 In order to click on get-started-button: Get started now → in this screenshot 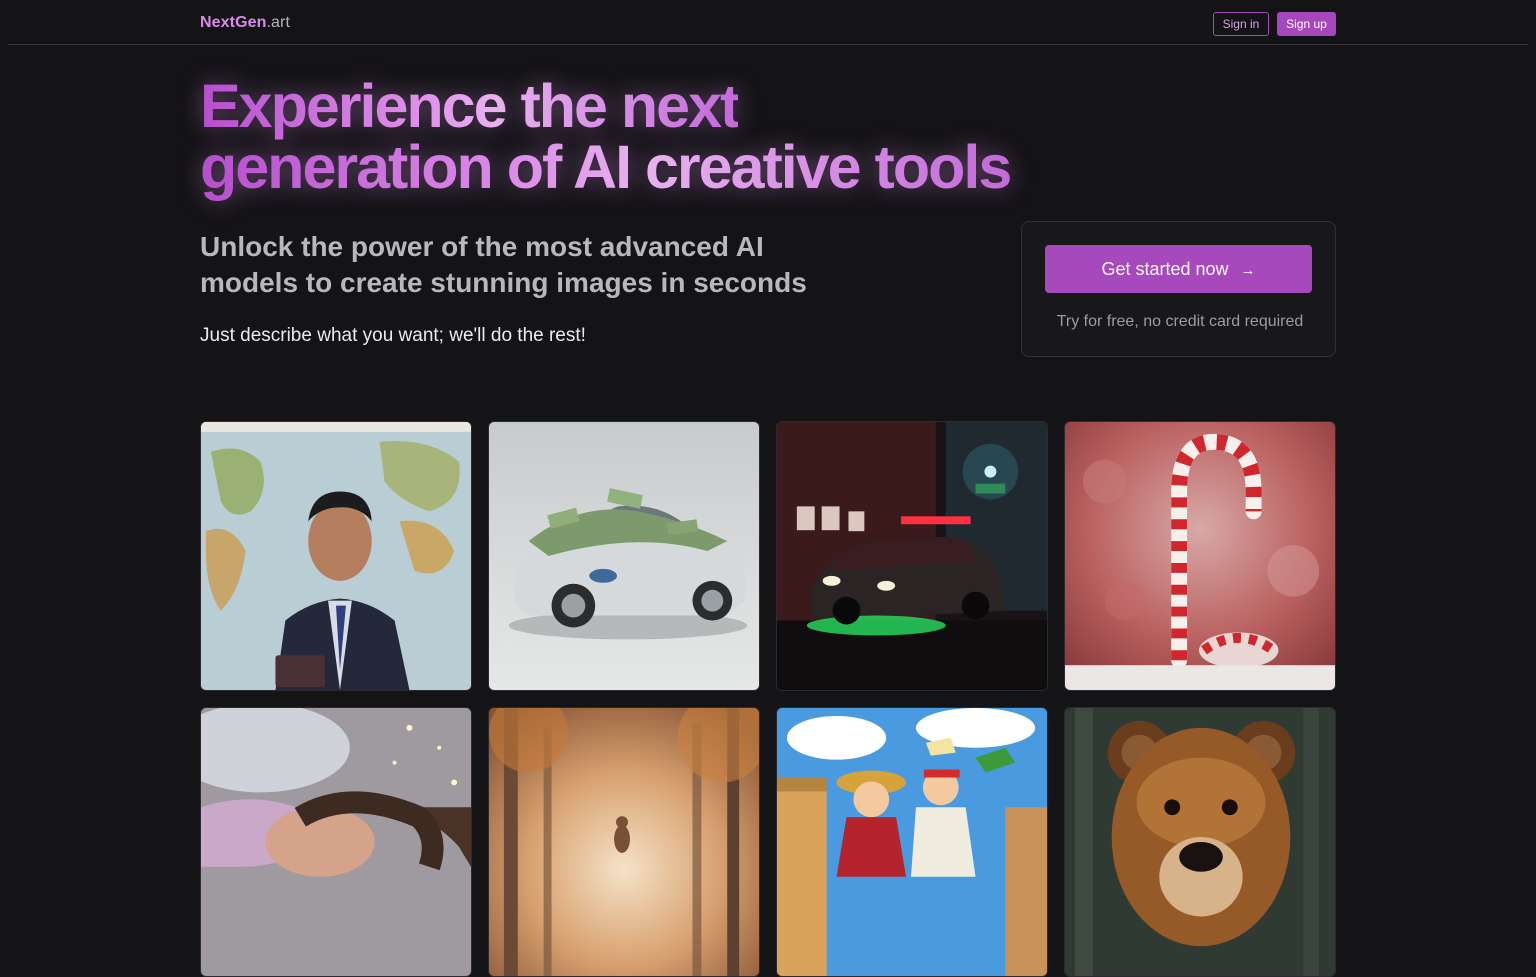, I will do `click(1178, 269)`.